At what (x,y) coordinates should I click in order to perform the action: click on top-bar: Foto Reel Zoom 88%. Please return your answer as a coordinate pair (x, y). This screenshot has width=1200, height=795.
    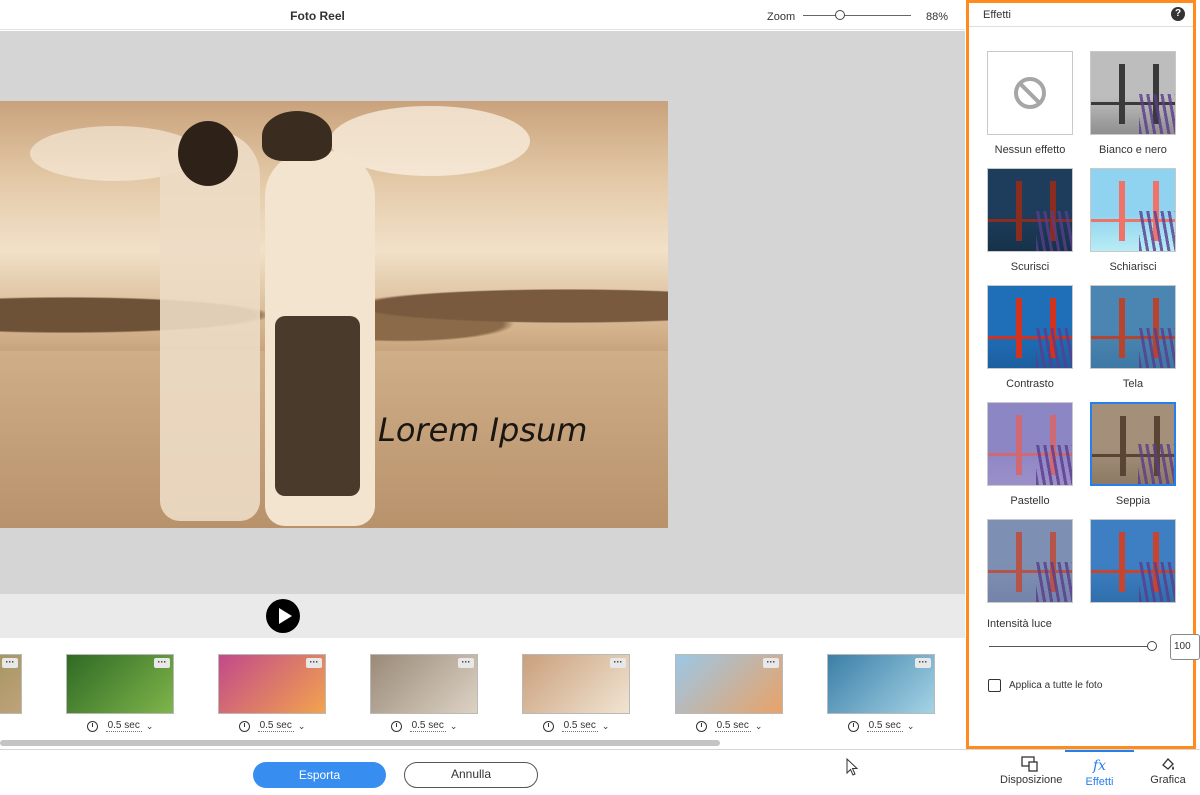
    Looking at the image, I should click on (482, 15).